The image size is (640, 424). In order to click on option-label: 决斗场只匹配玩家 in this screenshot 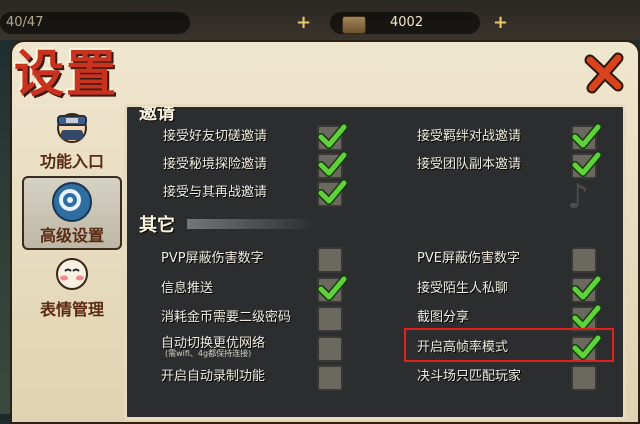, I will do `click(469, 376)`.